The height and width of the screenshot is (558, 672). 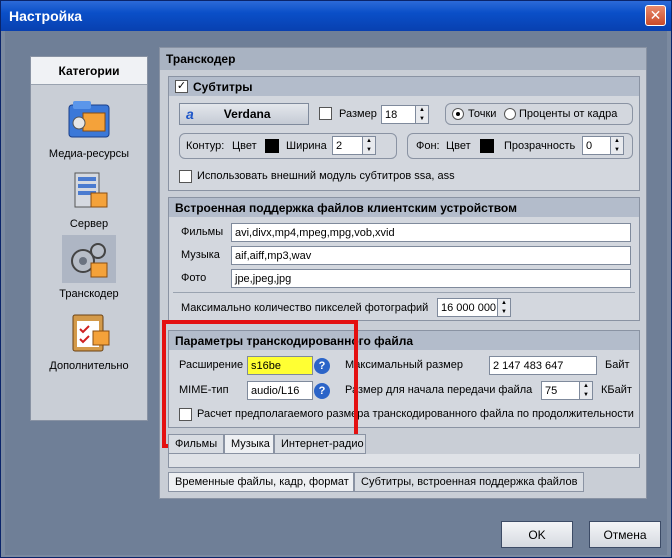 What do you see at coordinates (422, 114) in the screenshot?
I see `size-spinner: ▲ ▼` at bounding box center [422, 114].